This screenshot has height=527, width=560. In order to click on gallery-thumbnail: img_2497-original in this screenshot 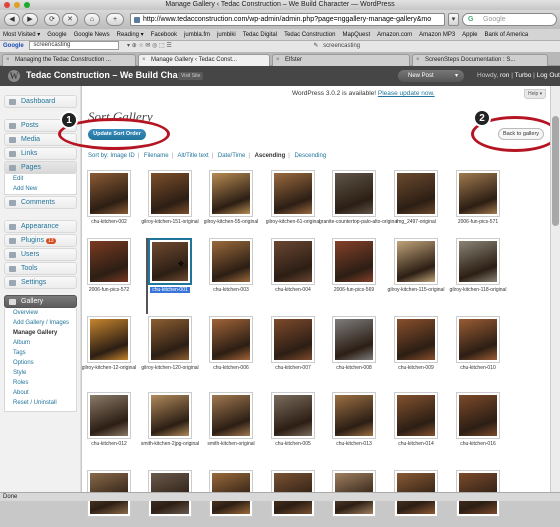, I will do `click(416, 198)`.